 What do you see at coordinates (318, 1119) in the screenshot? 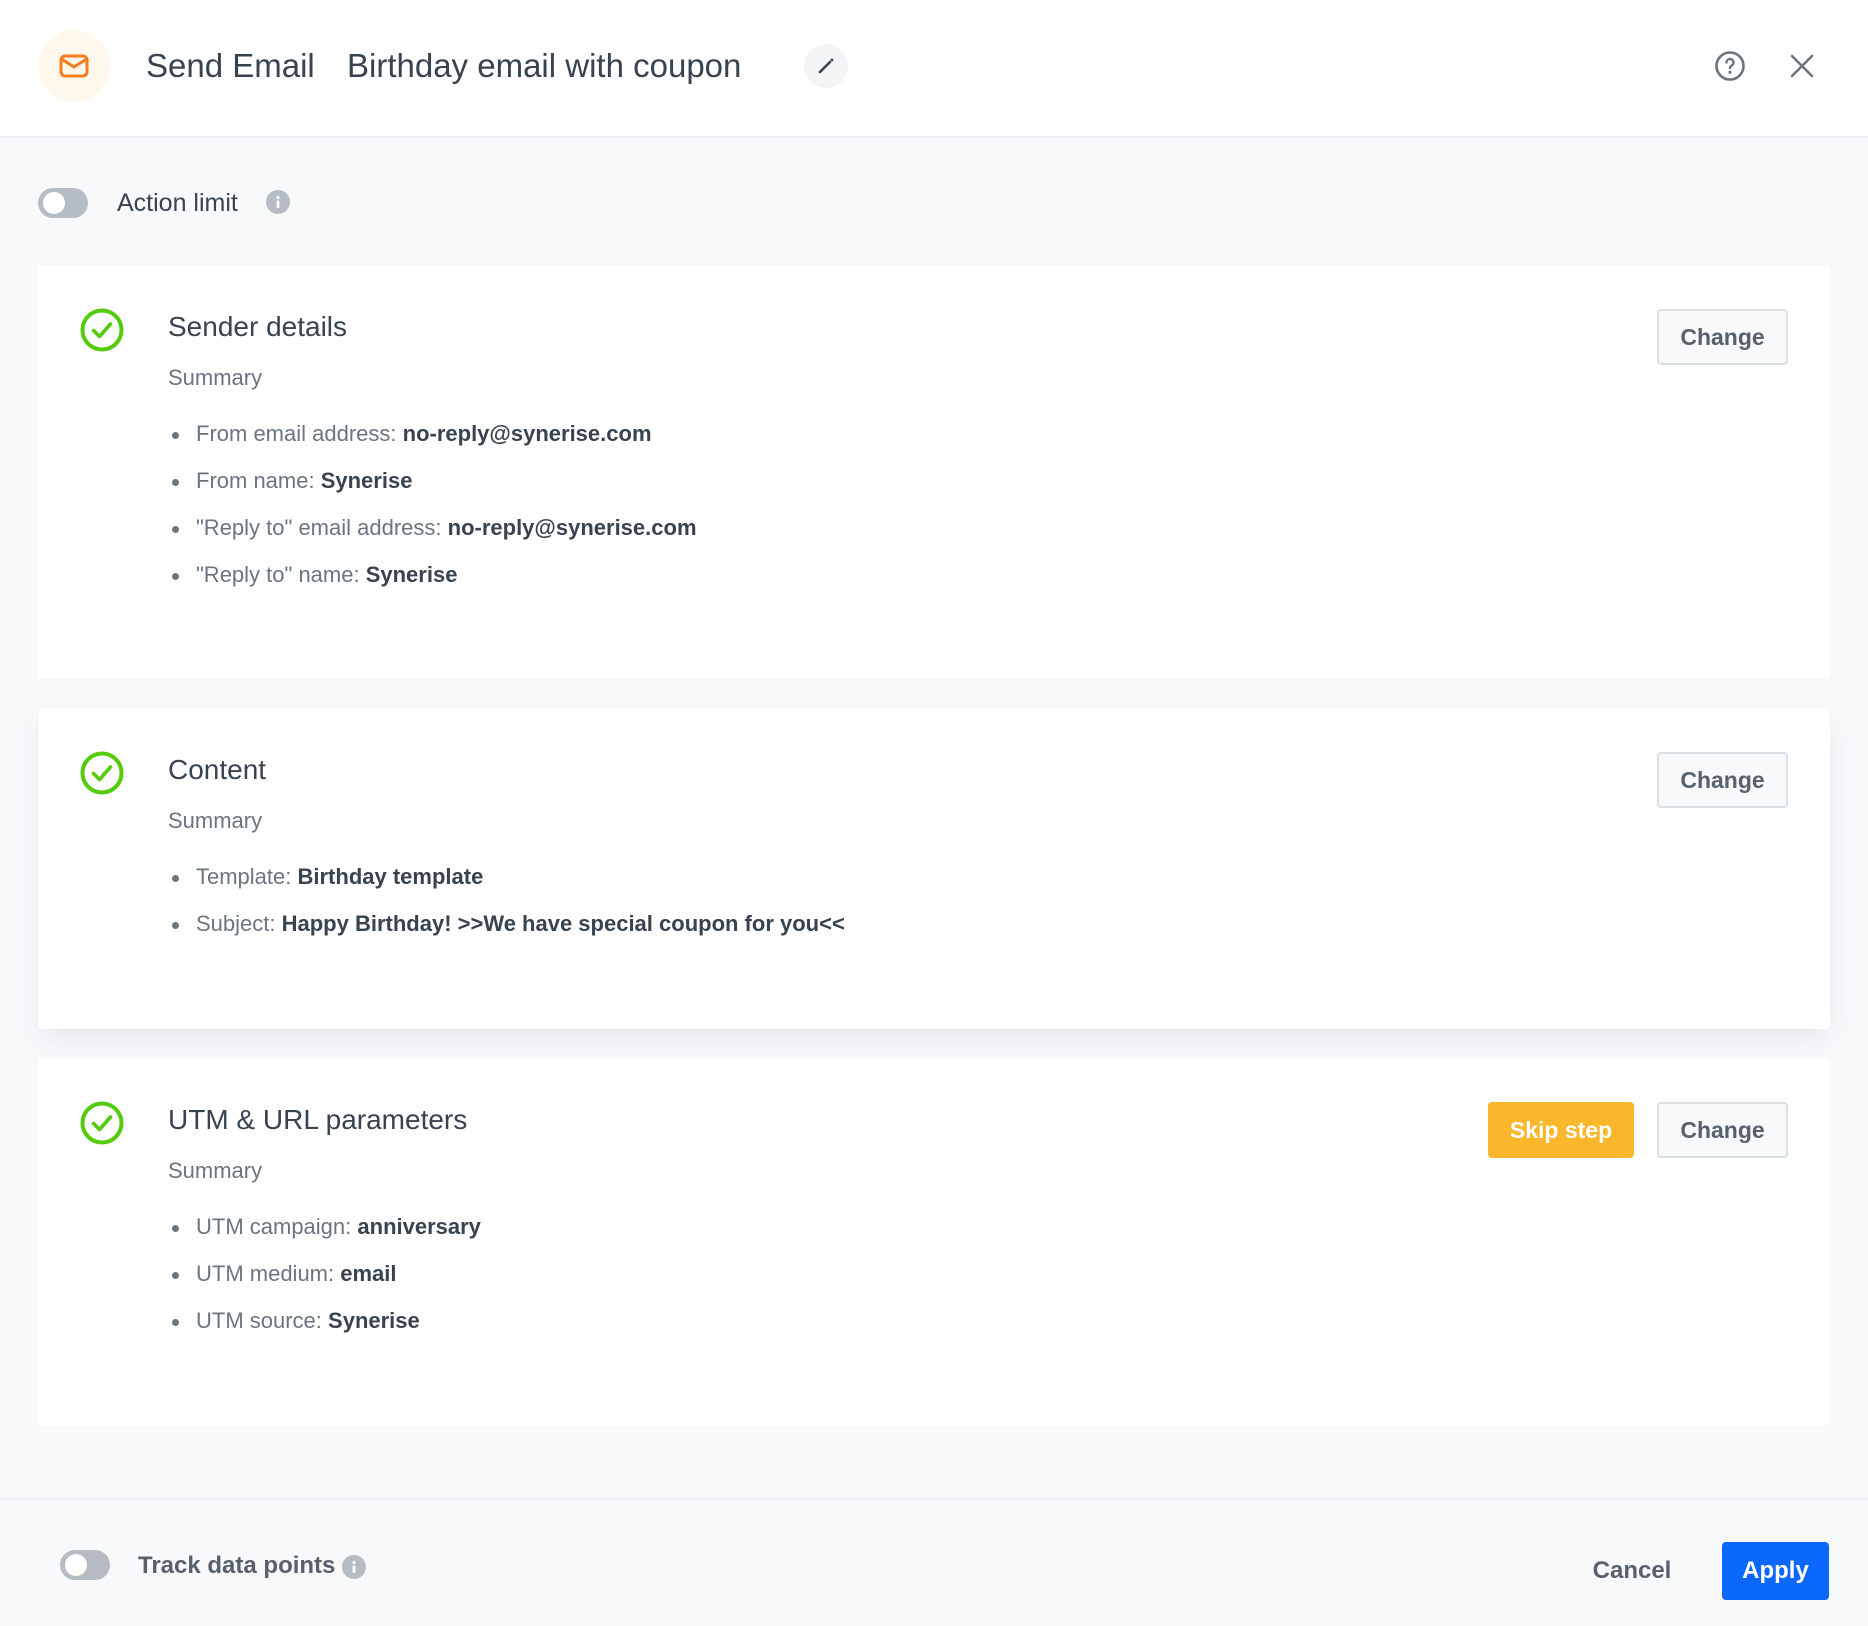
I see `card-title: UTM & URL parameters` at bounding box center [318, 1119].